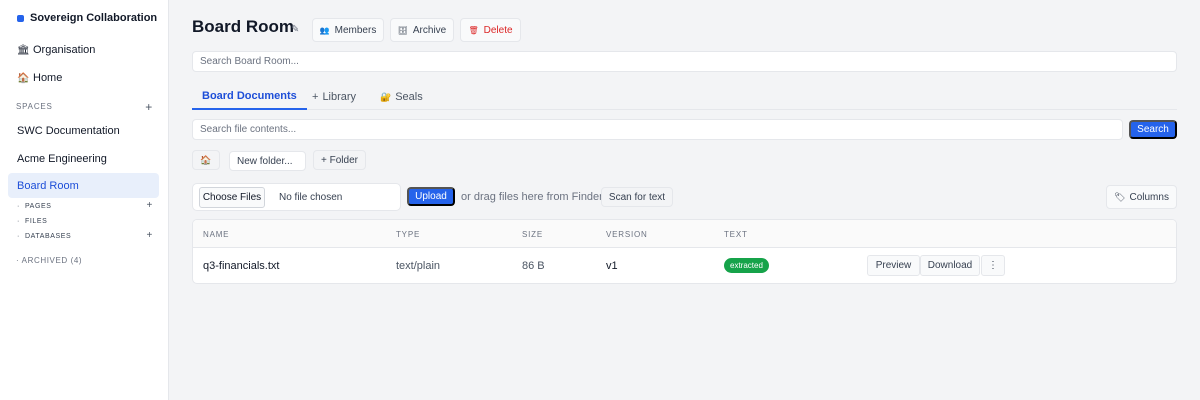 The image size is (1200, 400). Describe the element at coordinates (684, 234) in the screenshot. I see `table-header: NAME TYPE SIZE VERSION TEXT` at that location.